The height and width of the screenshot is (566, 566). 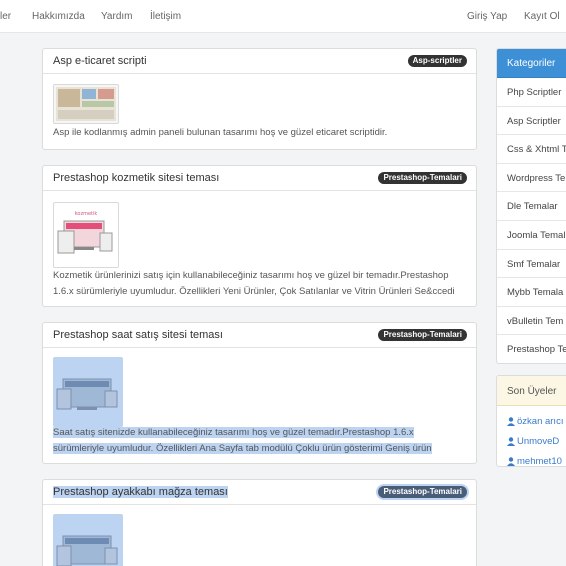 What do you see at coordinates (536, 349) in the screenshot?
I see `category-label: Prestashop Te` at bounding box center [536, 349].